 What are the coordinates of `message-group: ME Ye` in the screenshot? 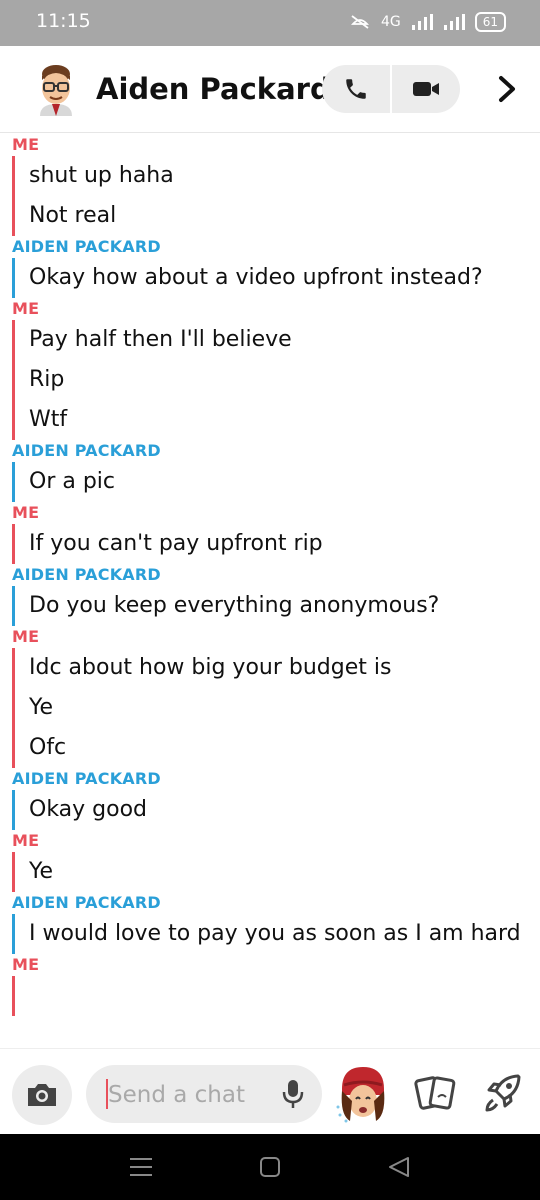 It's located at (270, 861).